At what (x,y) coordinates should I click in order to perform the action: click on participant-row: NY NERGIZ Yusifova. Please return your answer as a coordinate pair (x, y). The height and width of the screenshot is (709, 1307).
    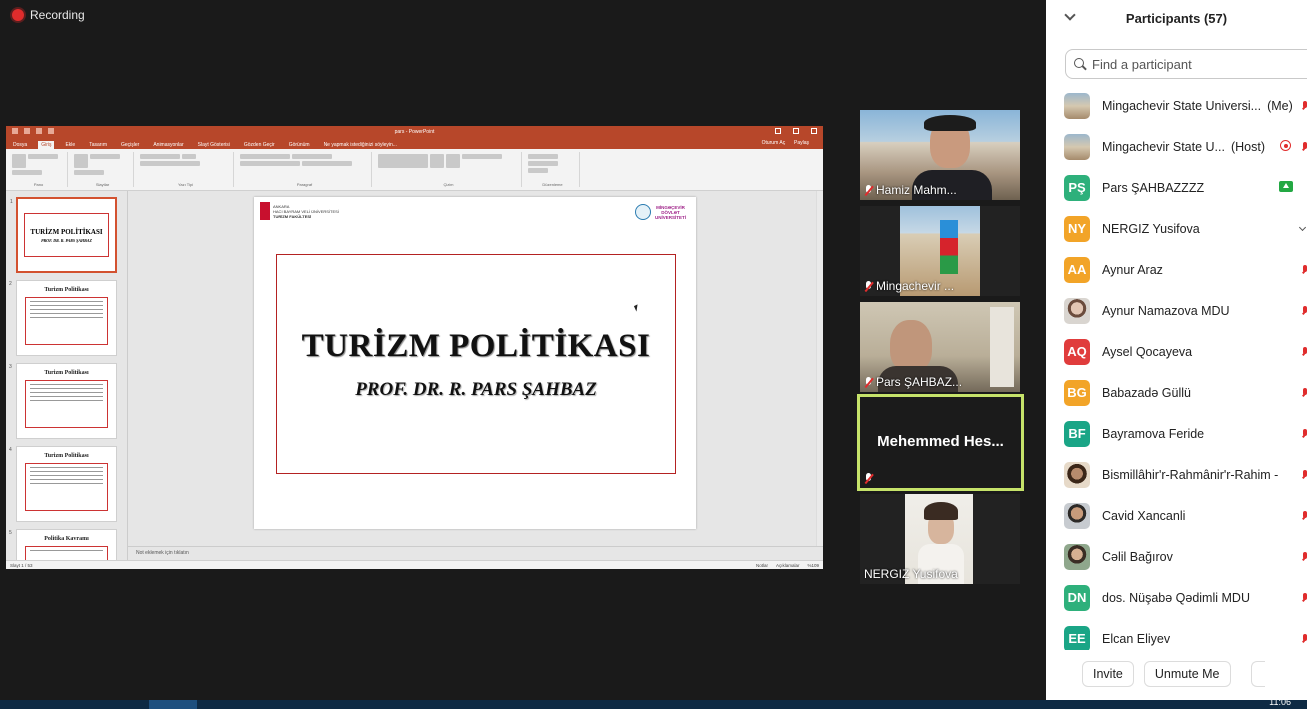
    Looking at the image, I should click on (1176, 228).